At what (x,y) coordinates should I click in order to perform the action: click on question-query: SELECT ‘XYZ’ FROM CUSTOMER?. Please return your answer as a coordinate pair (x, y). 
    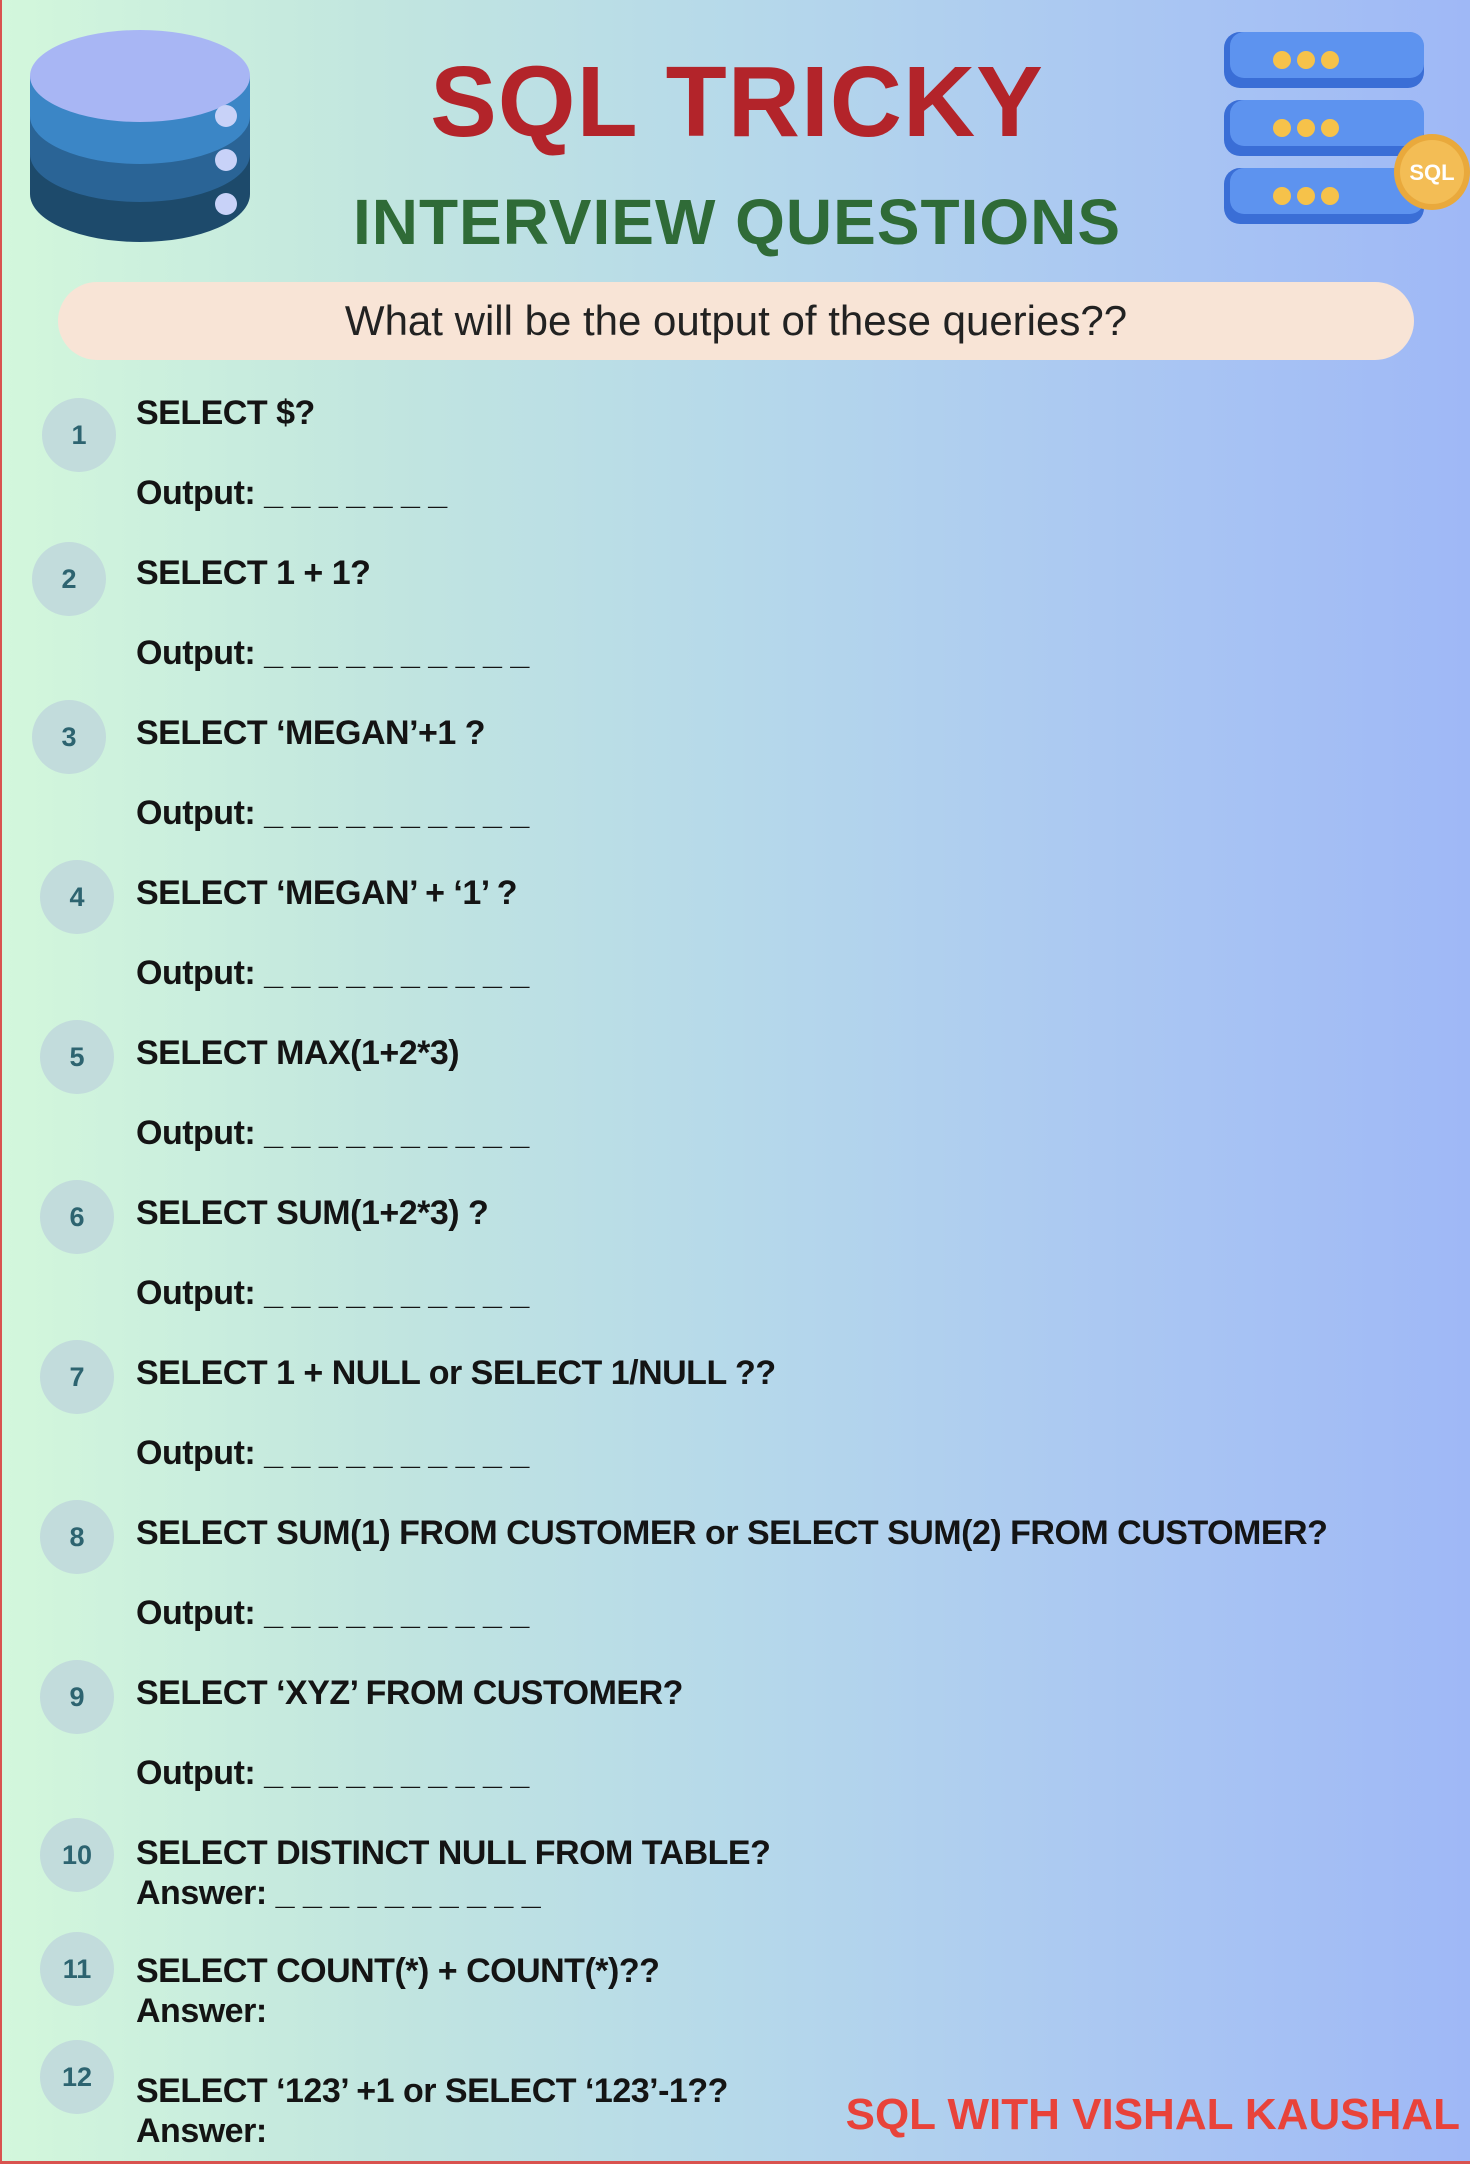
    Looking at the image, I should click on (409, 1693).